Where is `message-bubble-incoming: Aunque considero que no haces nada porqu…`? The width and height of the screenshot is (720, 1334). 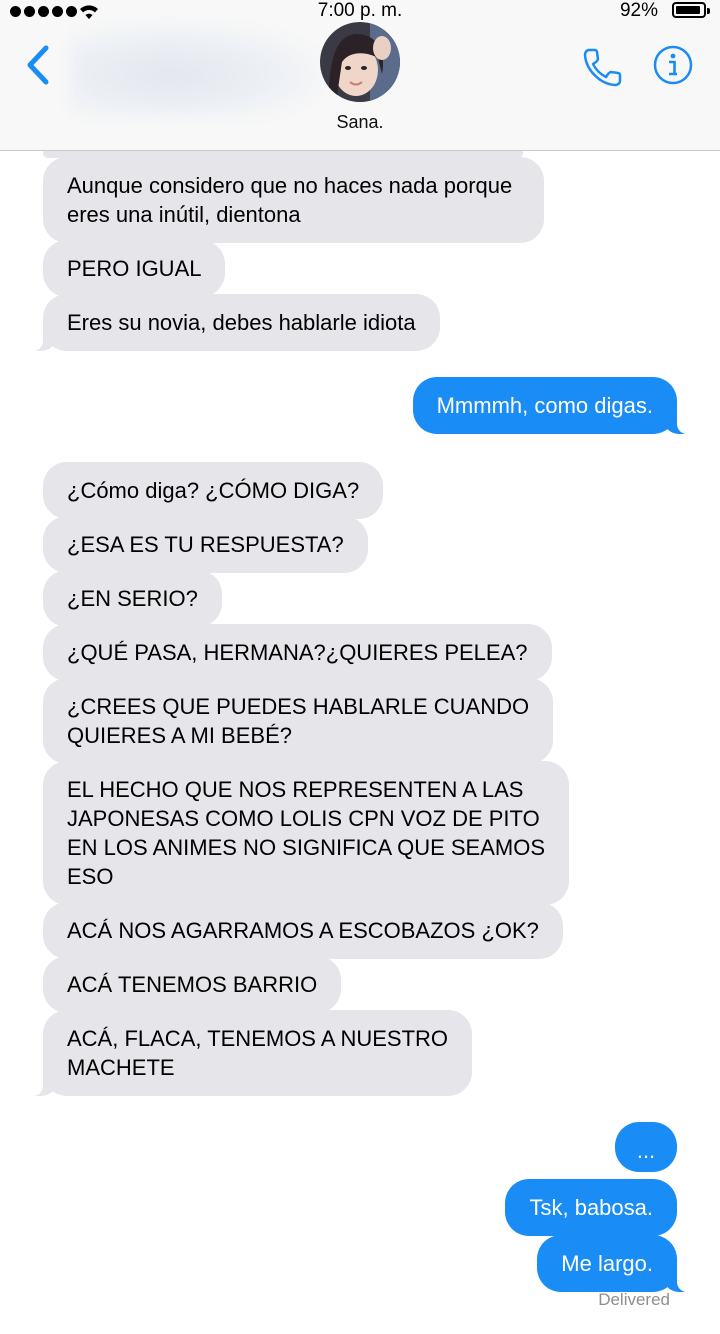
message-bubble-incoming: Aunque considero que no haces nada porqu… is located at coordinates (293, 200).